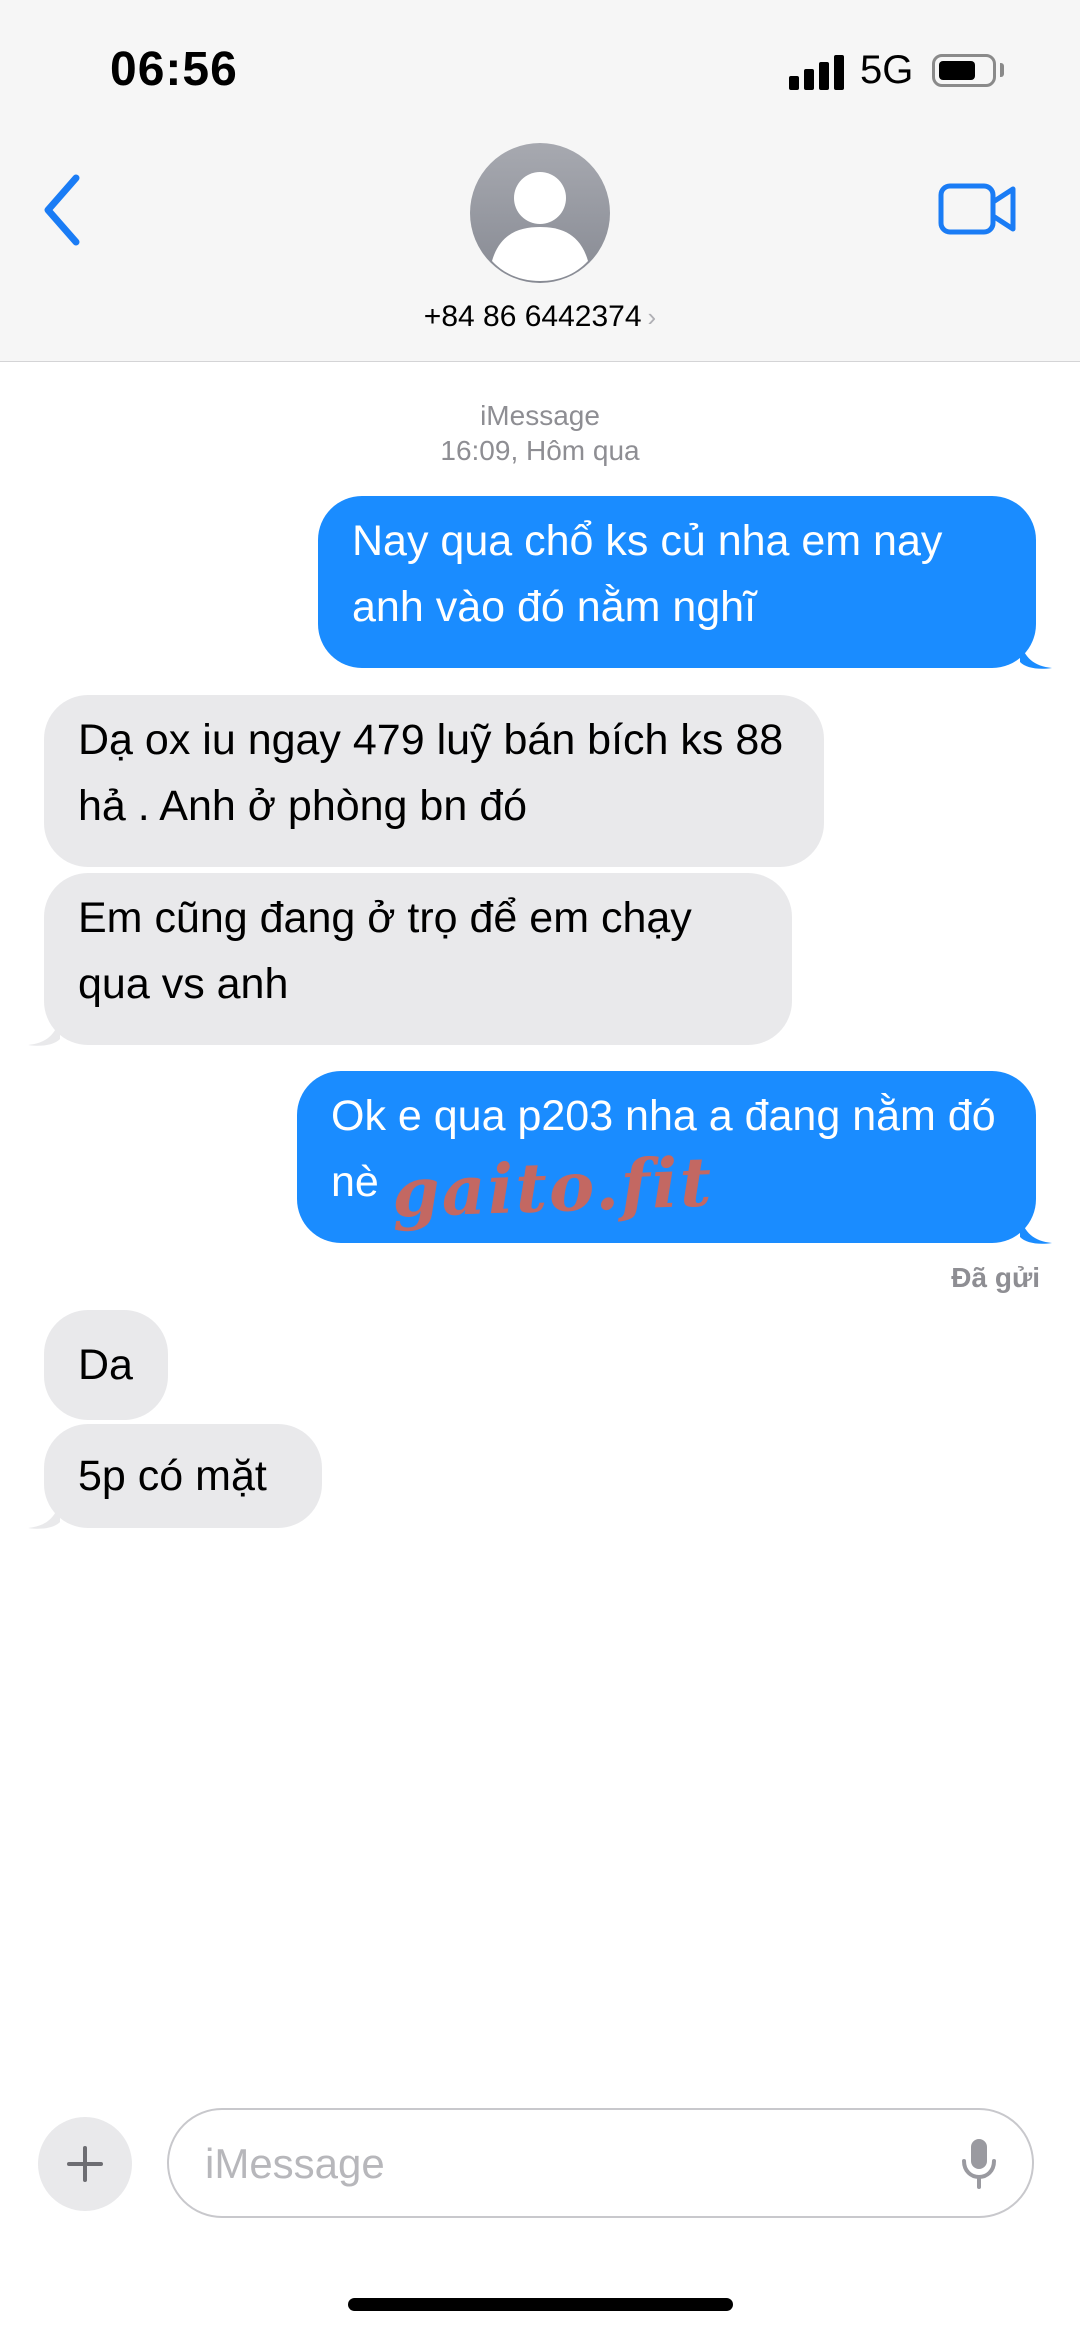 The height and width of the screenshot is (2337, 1080). I want to click on status-time: 06:56, so click(174, 69).